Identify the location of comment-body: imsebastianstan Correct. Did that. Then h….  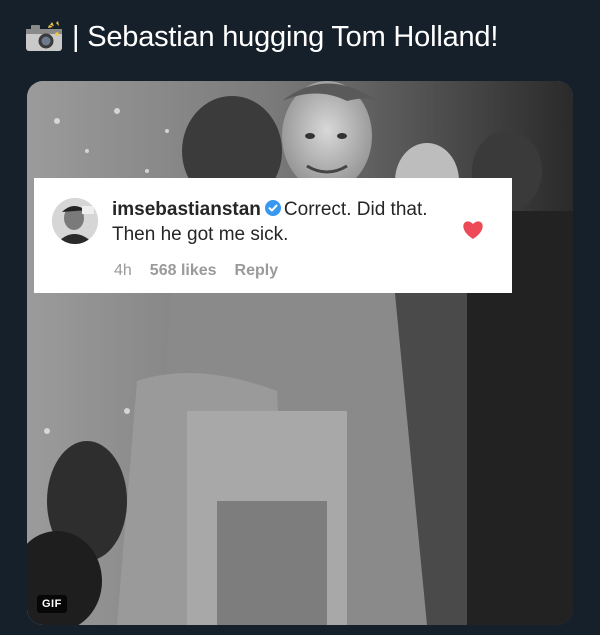
(292, 222).